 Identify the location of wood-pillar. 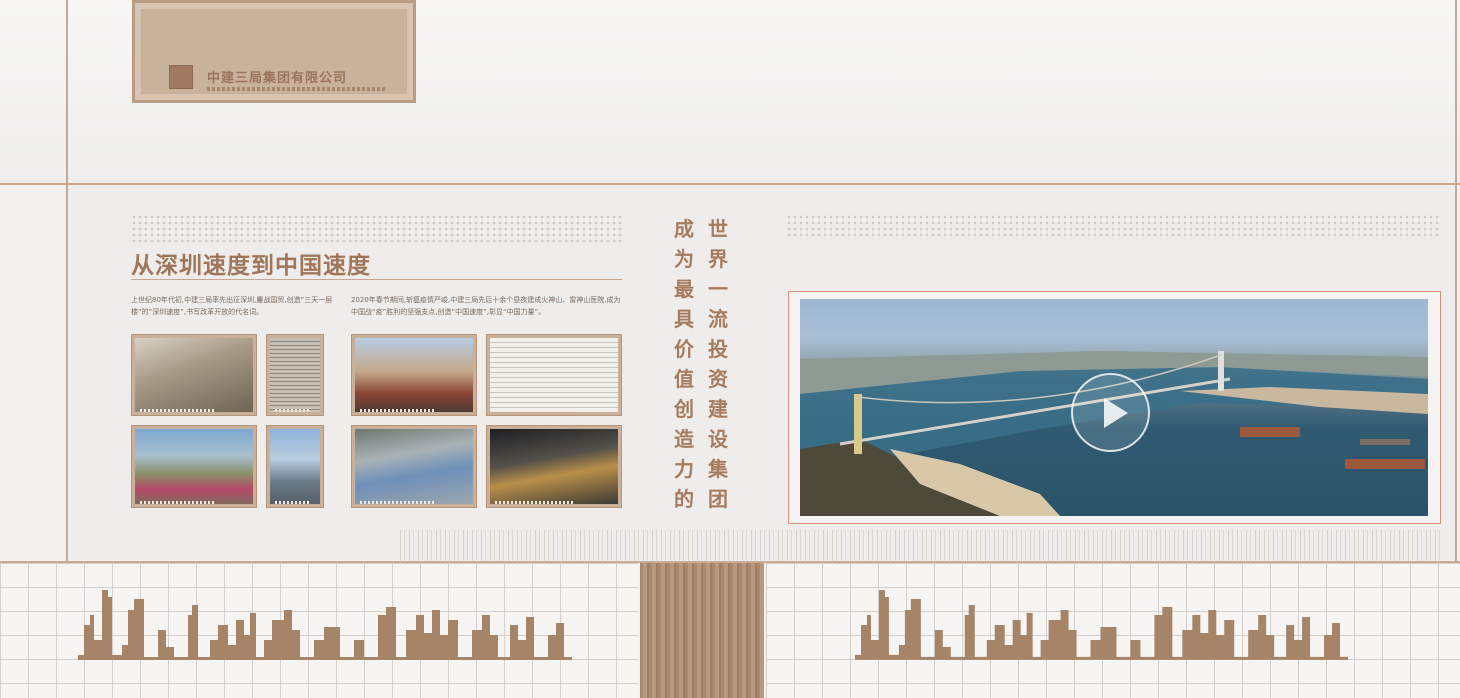
(702, 630).